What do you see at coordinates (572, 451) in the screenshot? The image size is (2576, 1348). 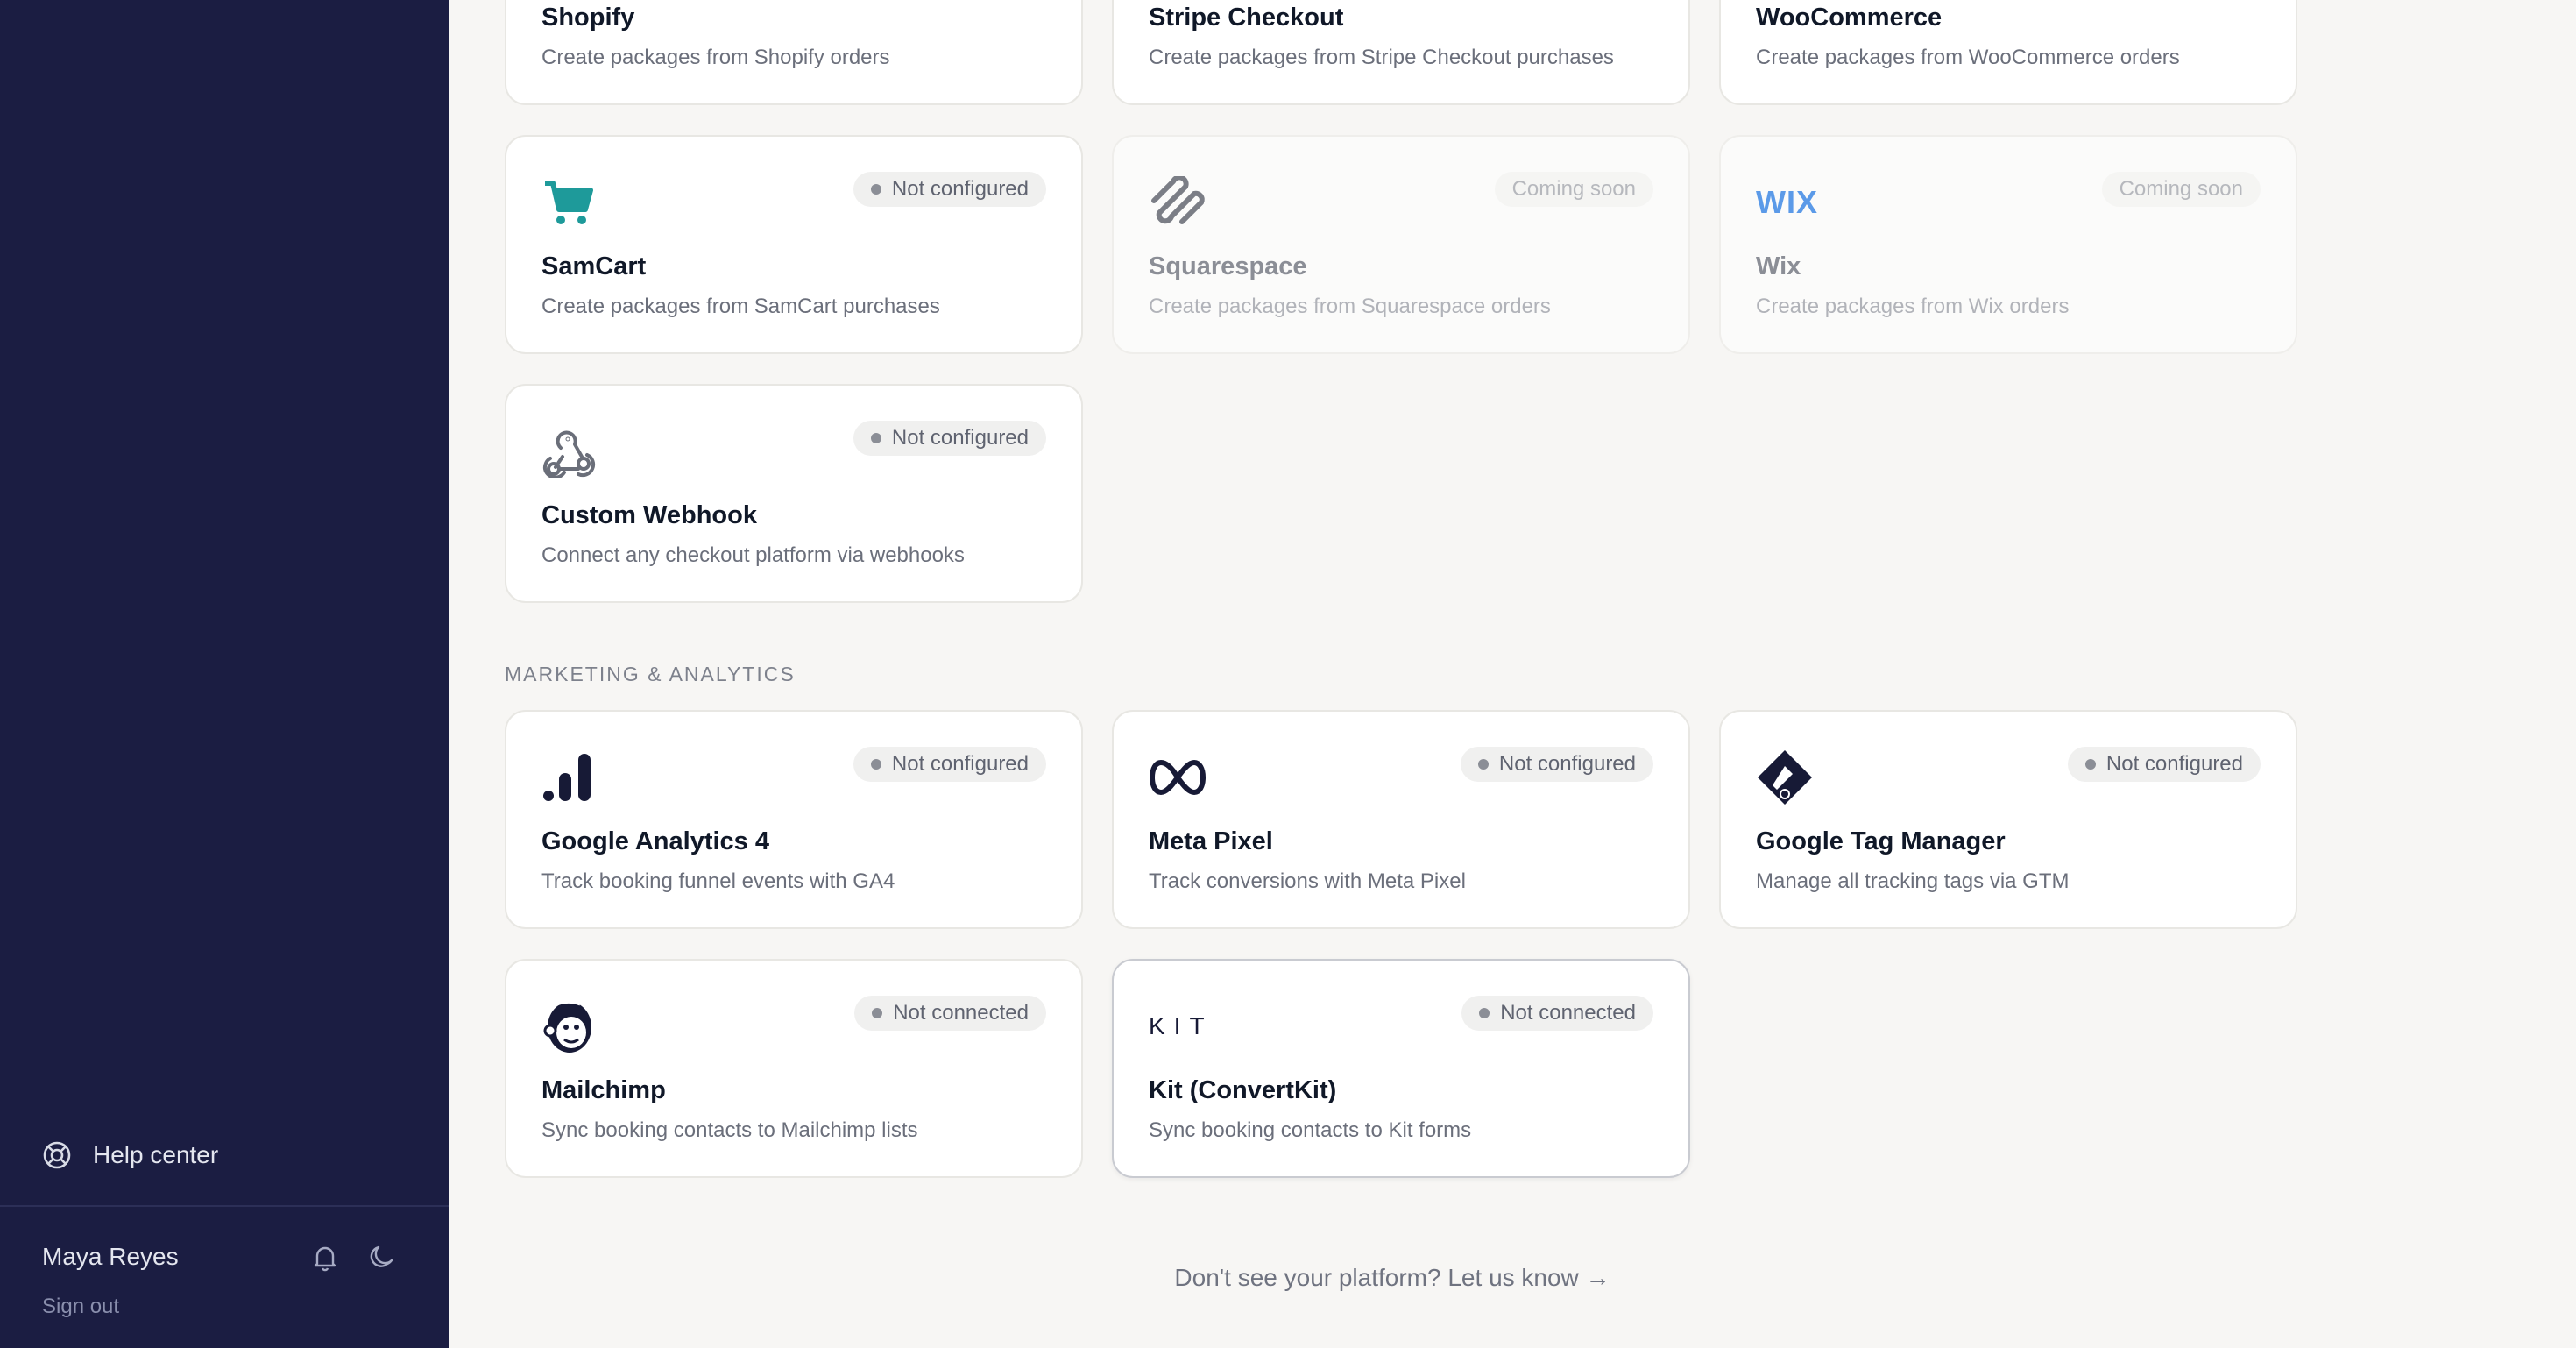 I see `webhook-icon` at bounding box center [572, 451].